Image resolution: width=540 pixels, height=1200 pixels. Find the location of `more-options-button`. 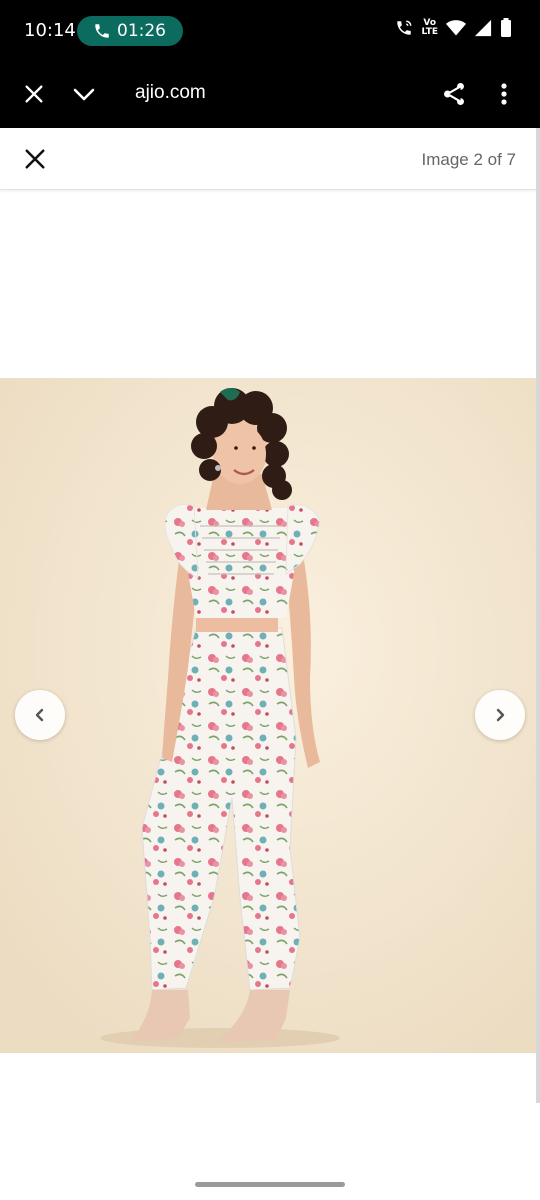

more-options-button is located at coordinates (504, 94).